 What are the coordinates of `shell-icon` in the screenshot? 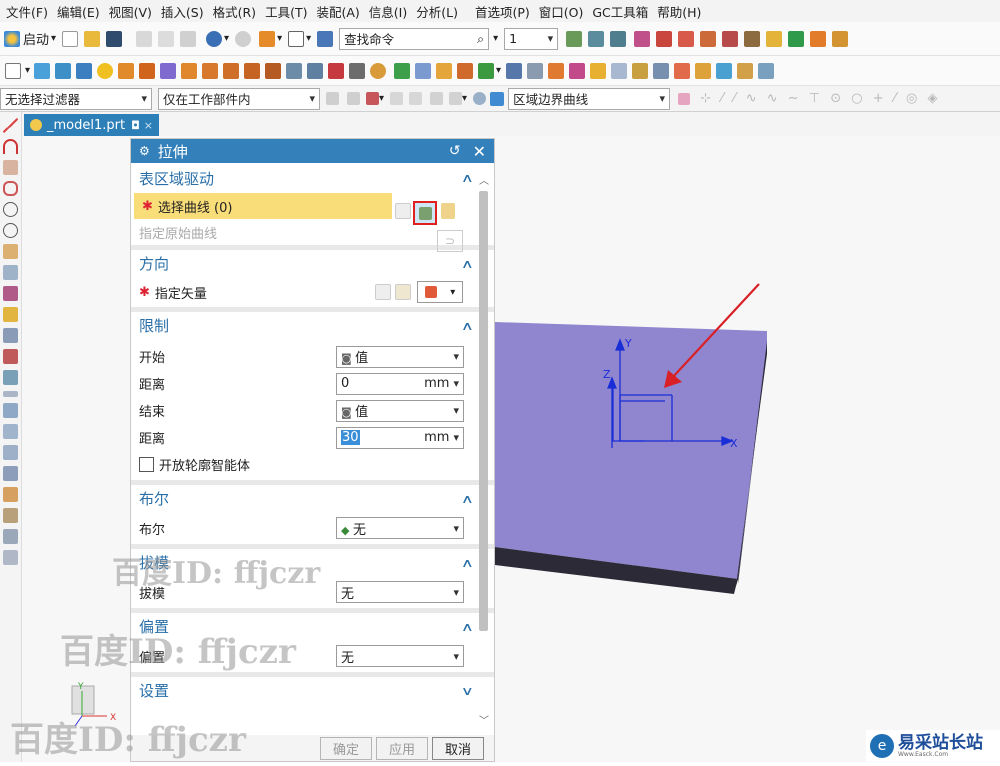 It's located at (378, 70).